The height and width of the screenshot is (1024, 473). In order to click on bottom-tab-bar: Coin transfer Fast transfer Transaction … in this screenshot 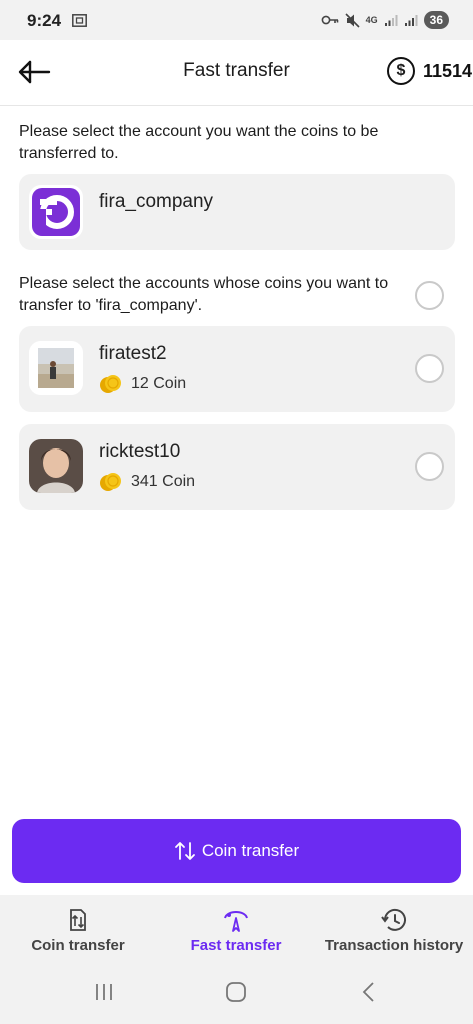, I will do `click(236, 928)`.